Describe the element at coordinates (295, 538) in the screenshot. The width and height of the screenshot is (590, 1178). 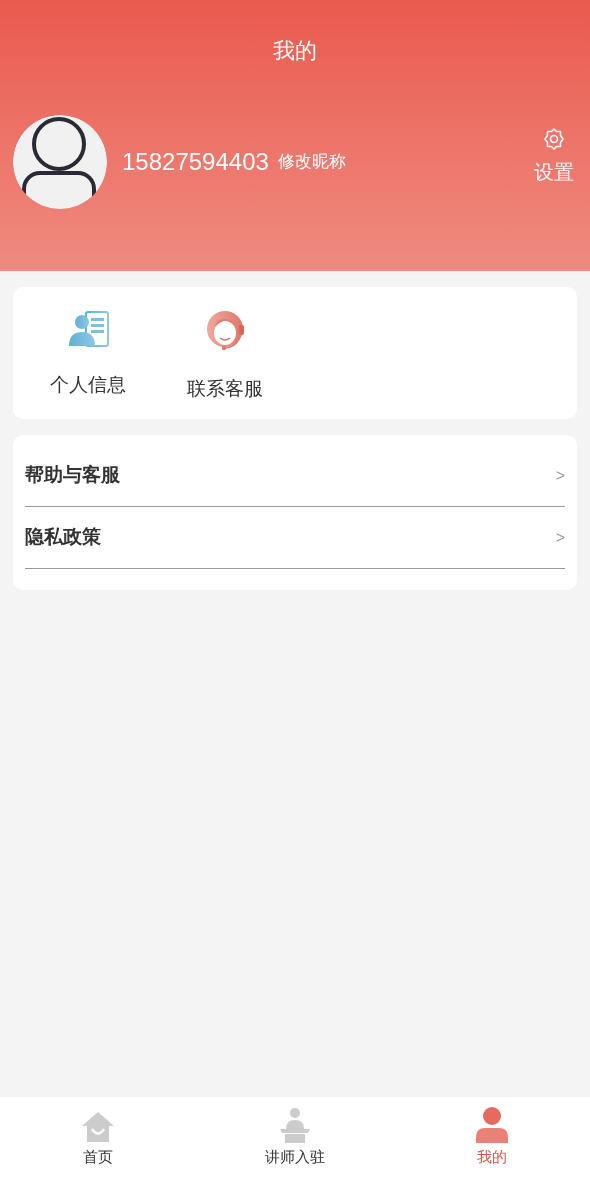
I see `menu-item: 隐私政策 >` at that location.